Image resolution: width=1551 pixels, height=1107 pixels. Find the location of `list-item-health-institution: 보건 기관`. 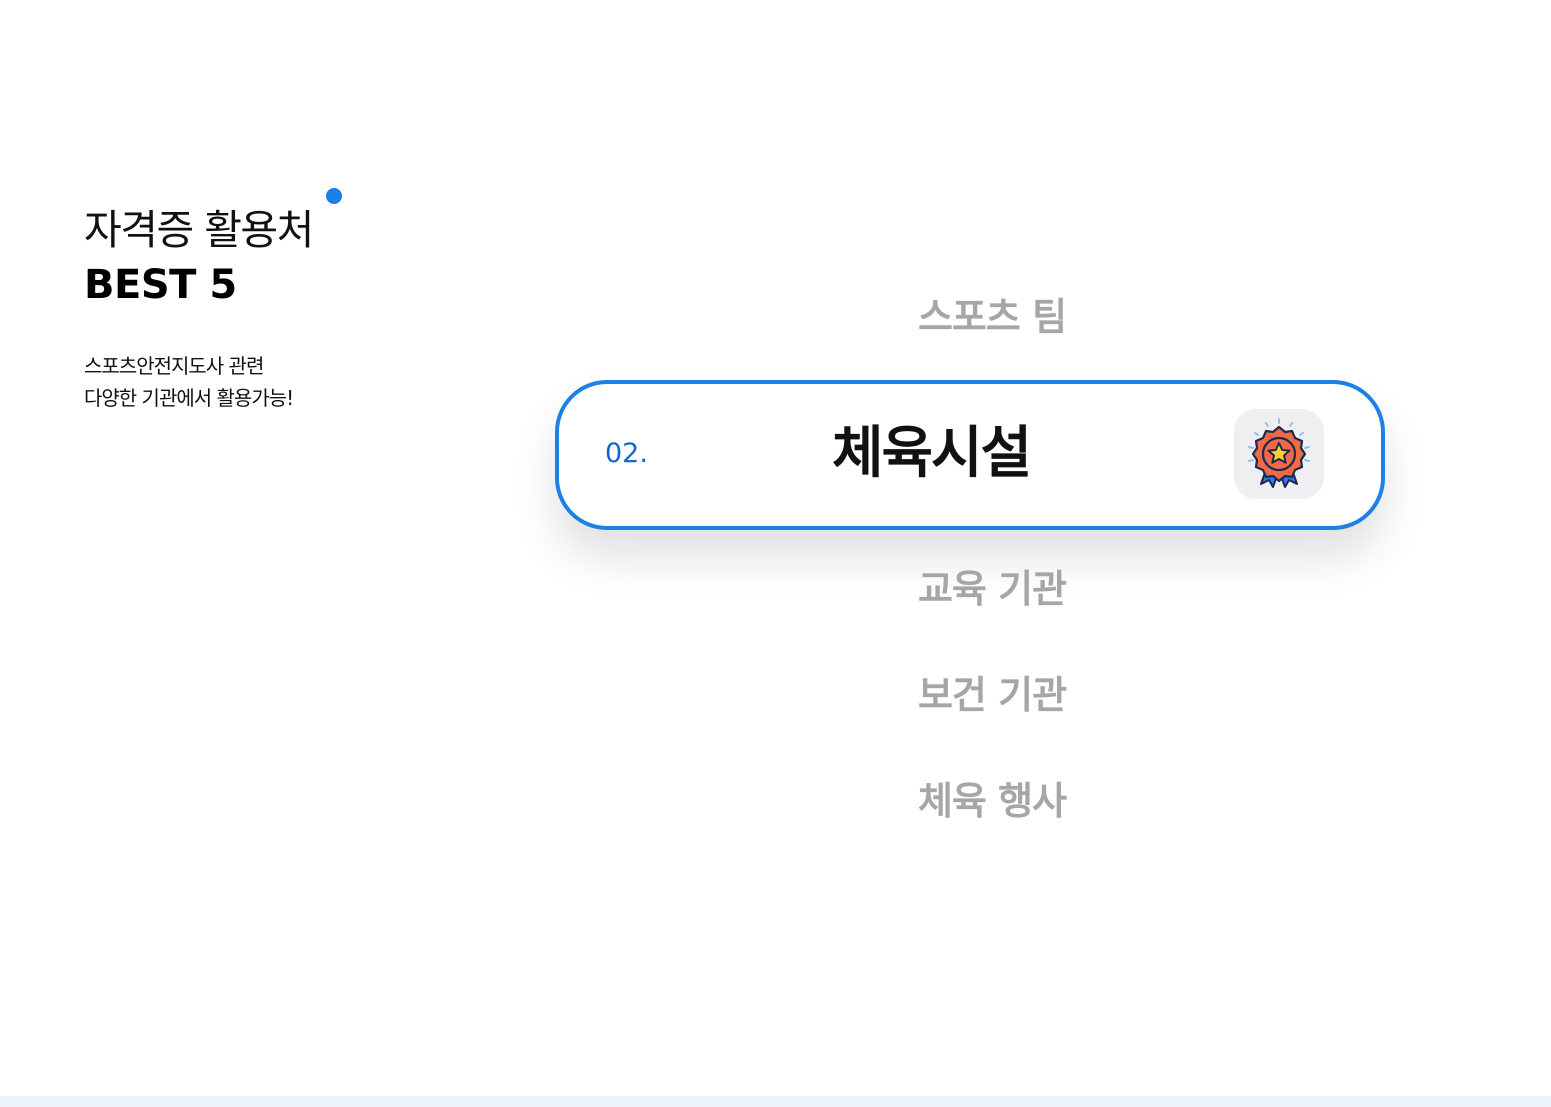

list-item-health-institution: 보건 기관 is located at coordinates (992, 695).